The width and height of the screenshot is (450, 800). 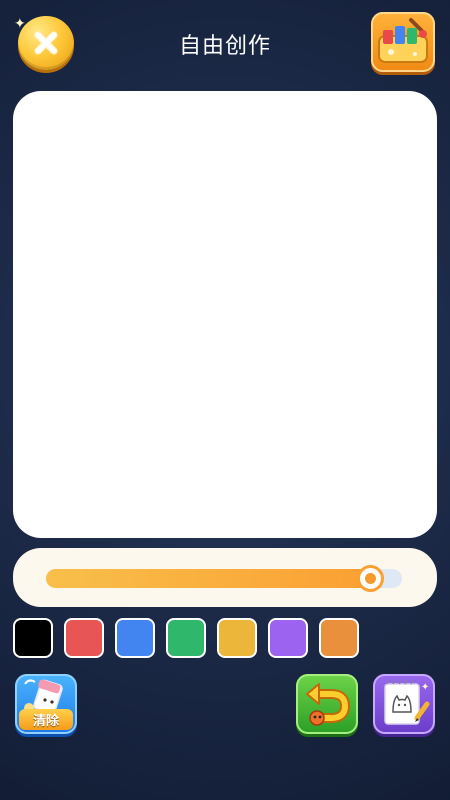 I want to click on gallery-button, so click(x=403, y=42).